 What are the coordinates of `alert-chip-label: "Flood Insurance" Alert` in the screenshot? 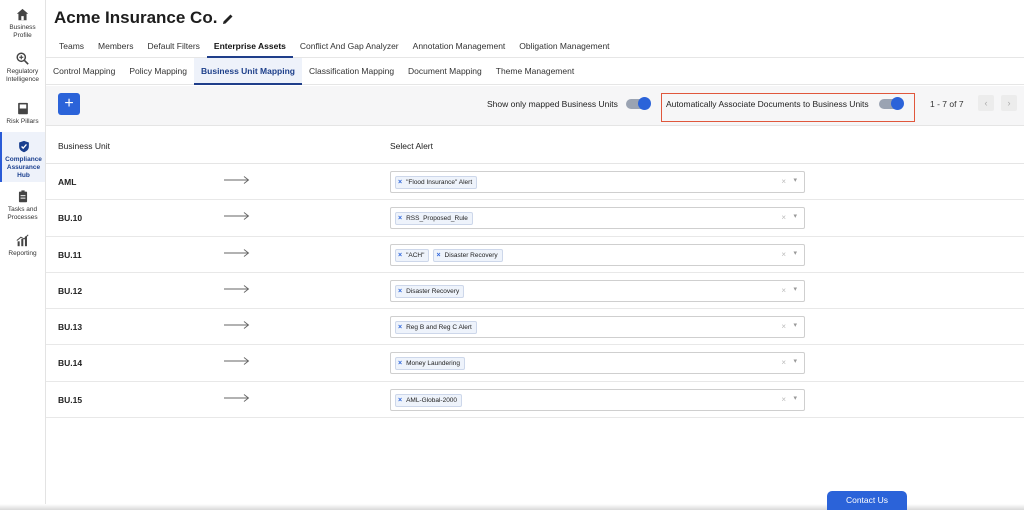 It's located at (439, 182).